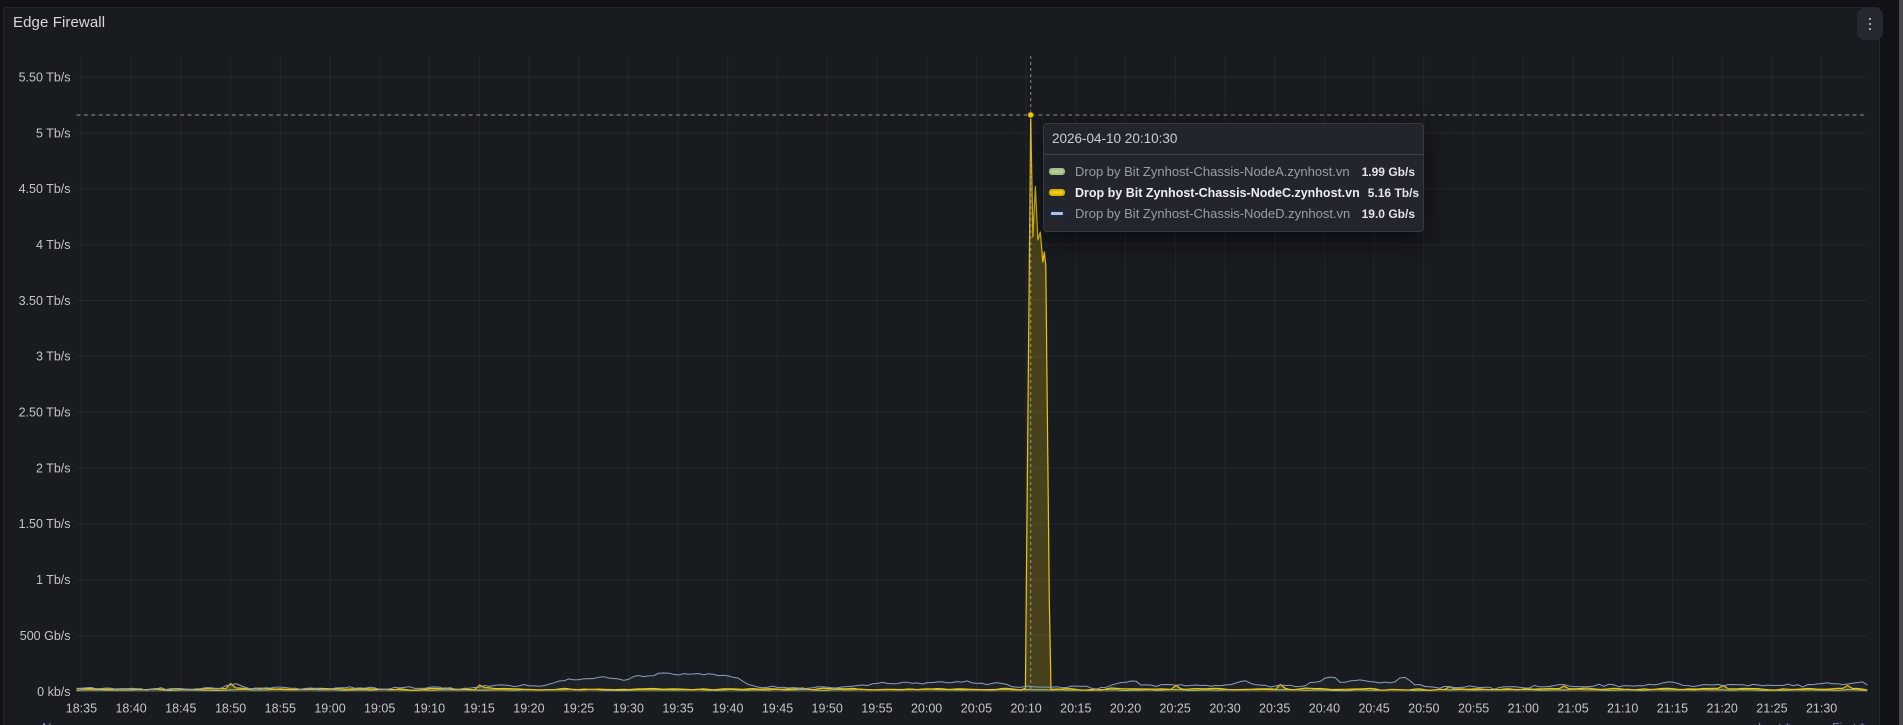 The image size is (1903, 725). Describe the element at coordinates (1771, 709) in the screenshot. I see `svg-text: 21:25` at that location.